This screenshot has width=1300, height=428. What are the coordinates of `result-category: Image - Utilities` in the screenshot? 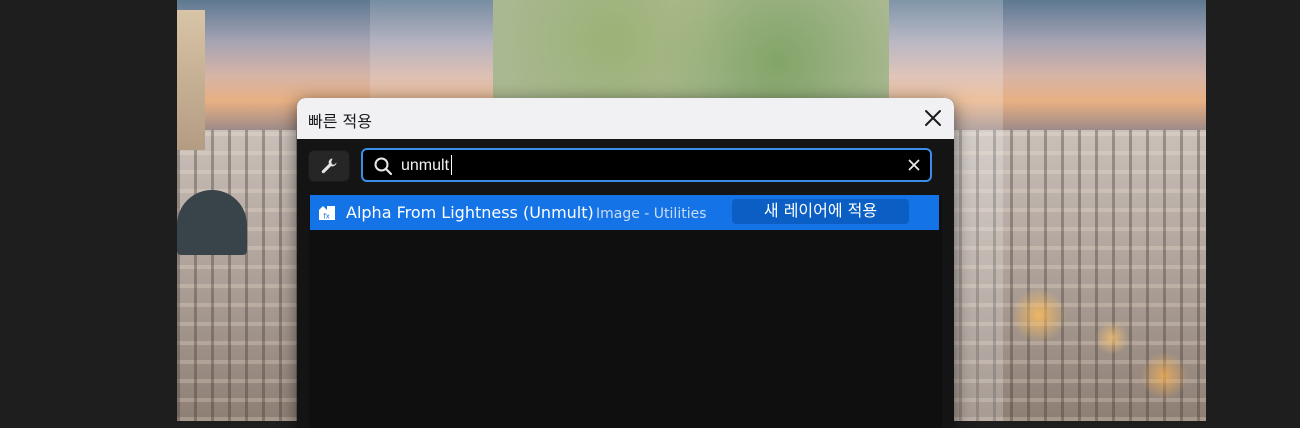 It's located at (651, 214).